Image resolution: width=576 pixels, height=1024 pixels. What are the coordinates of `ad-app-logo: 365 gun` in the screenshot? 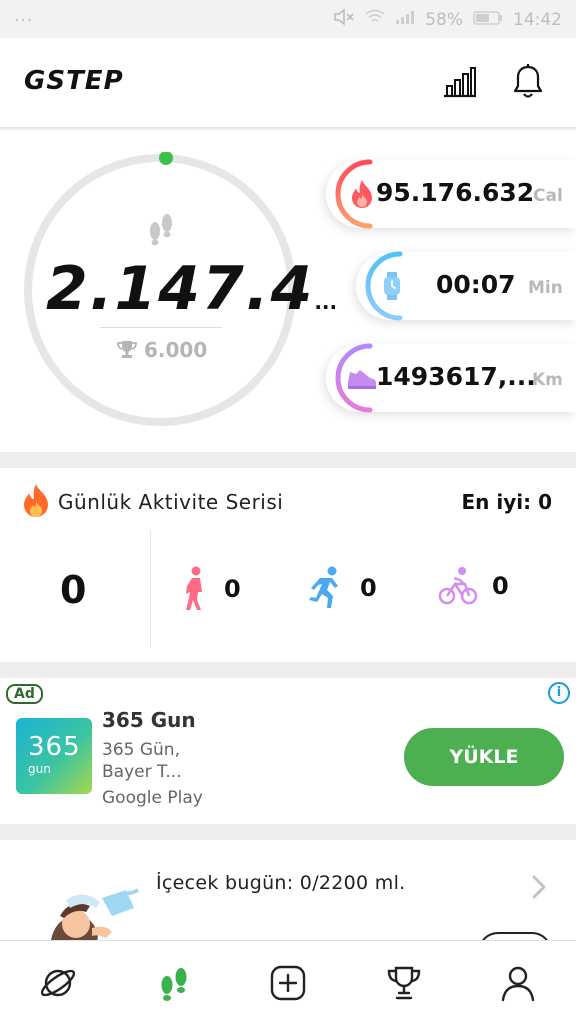 It's located at (54, 756).